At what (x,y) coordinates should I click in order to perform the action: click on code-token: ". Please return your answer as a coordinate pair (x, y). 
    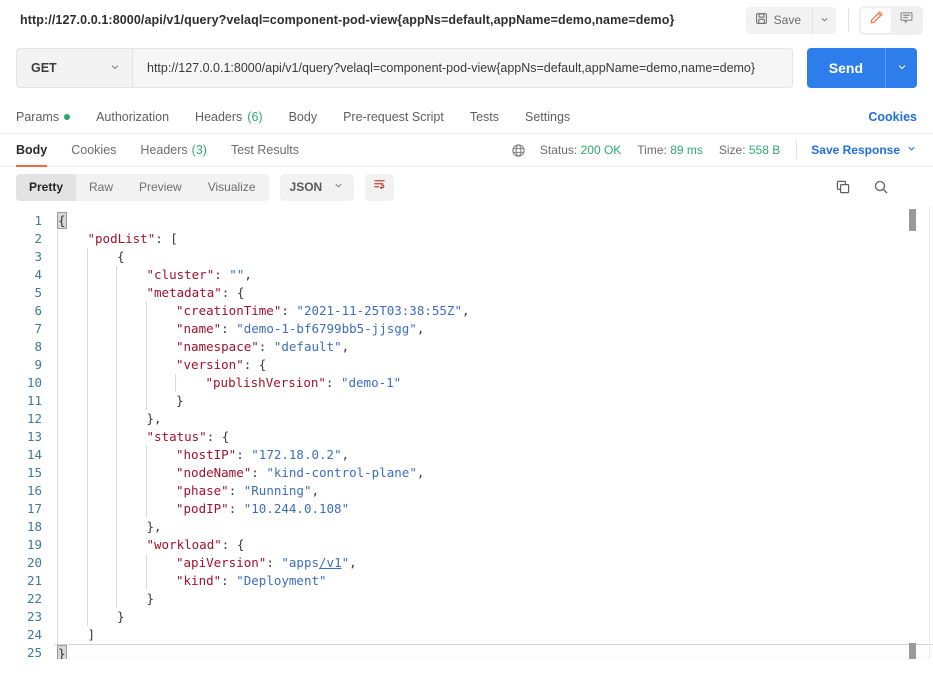
    Looking at the image, I should click on (345, 562).